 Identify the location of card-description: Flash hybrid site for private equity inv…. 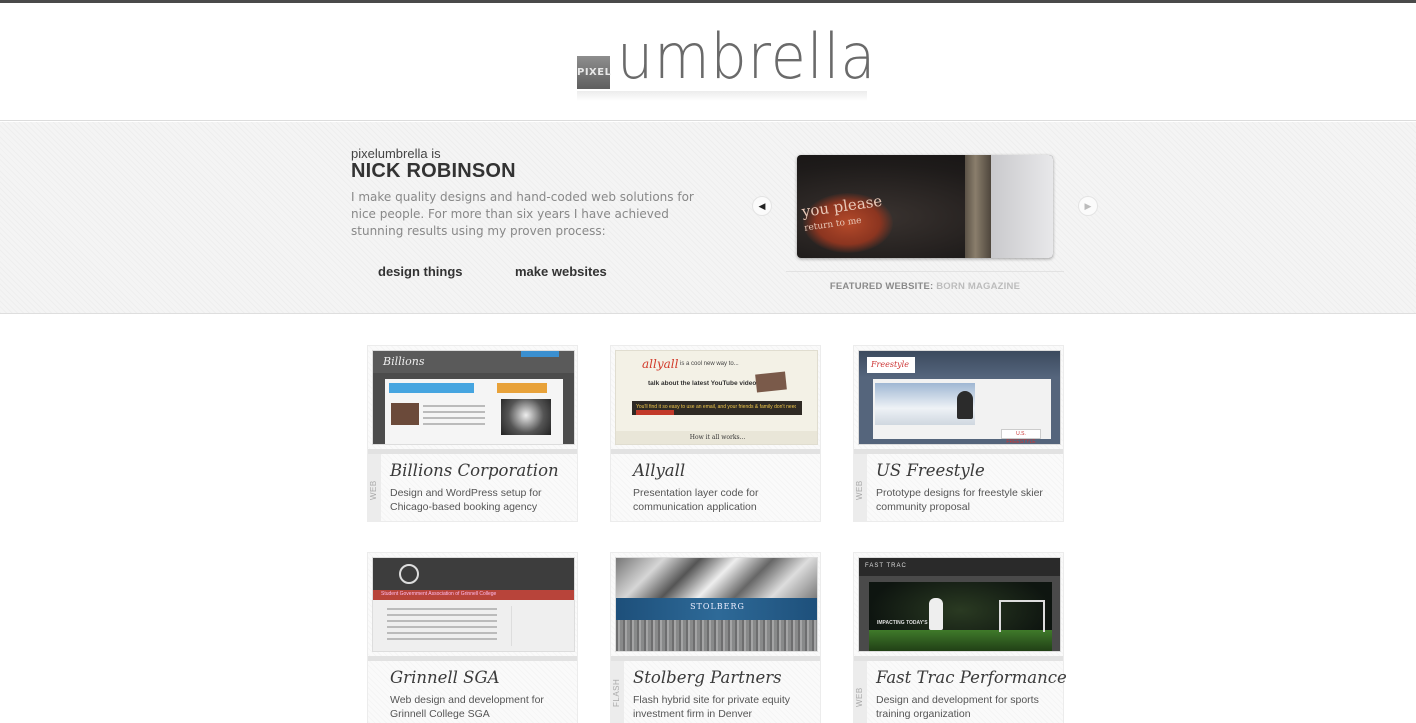
(711, 707).